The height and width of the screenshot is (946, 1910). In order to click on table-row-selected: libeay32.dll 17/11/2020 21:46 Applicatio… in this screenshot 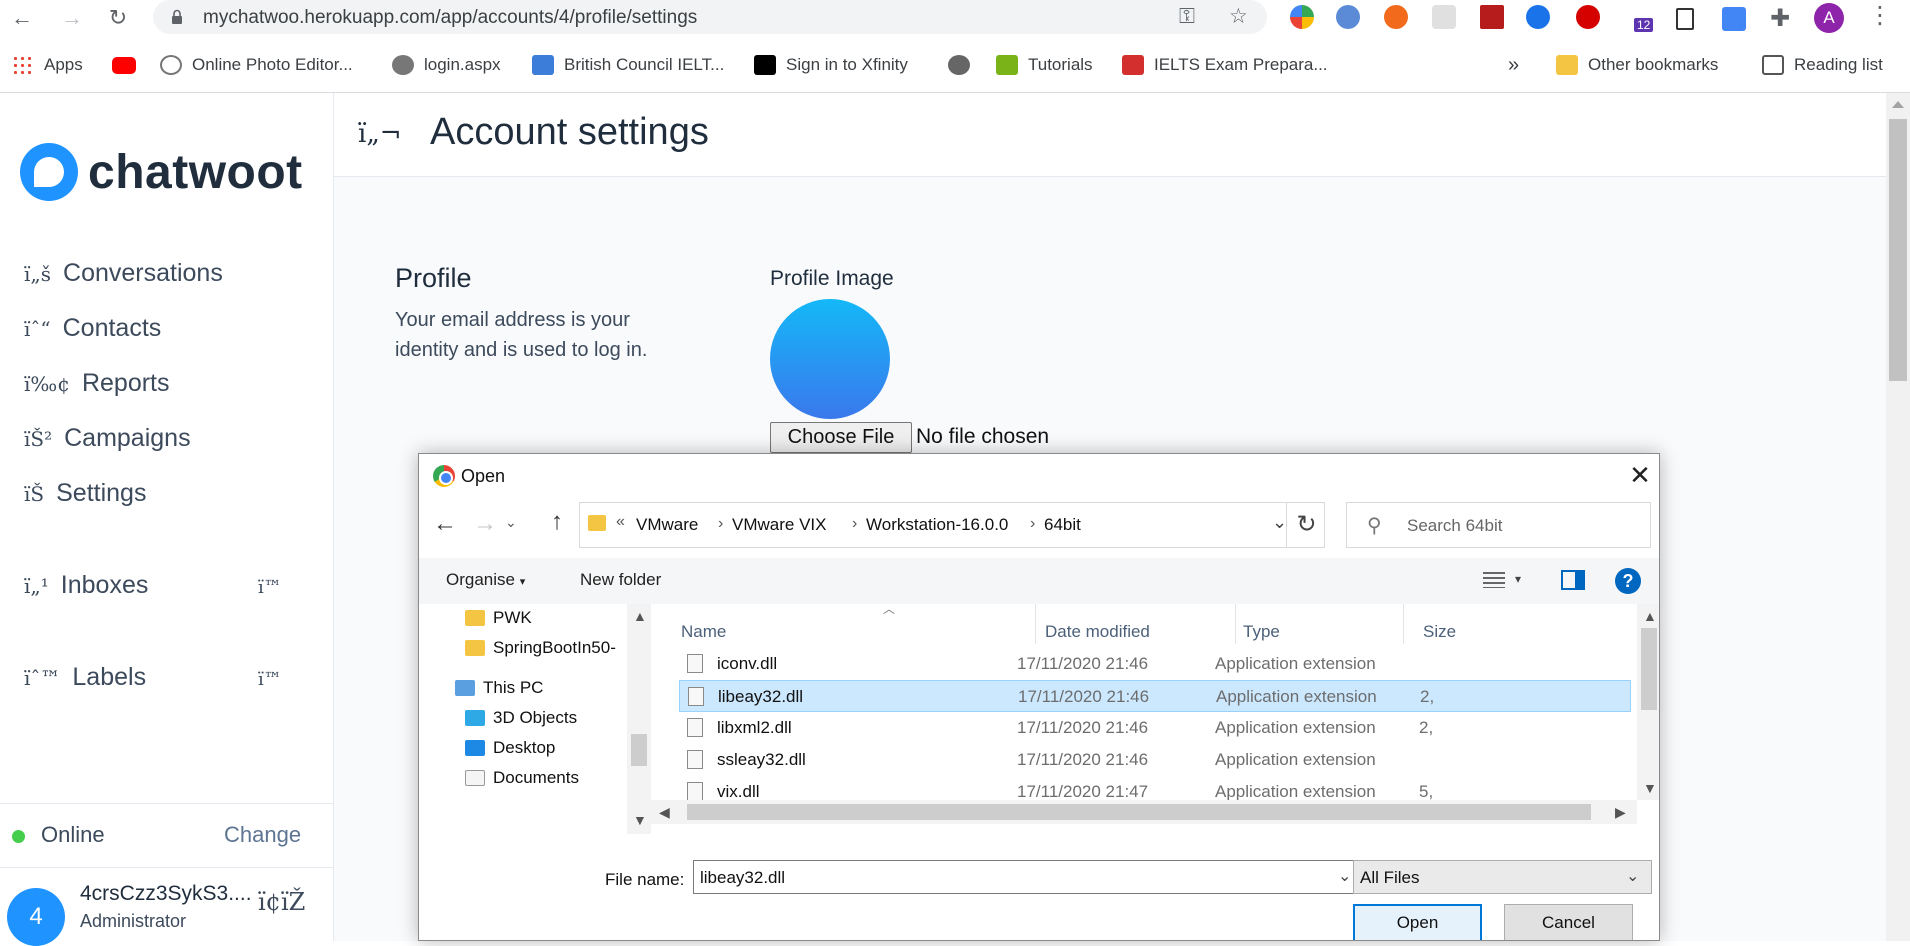, I will do `click(1155, 696)`.